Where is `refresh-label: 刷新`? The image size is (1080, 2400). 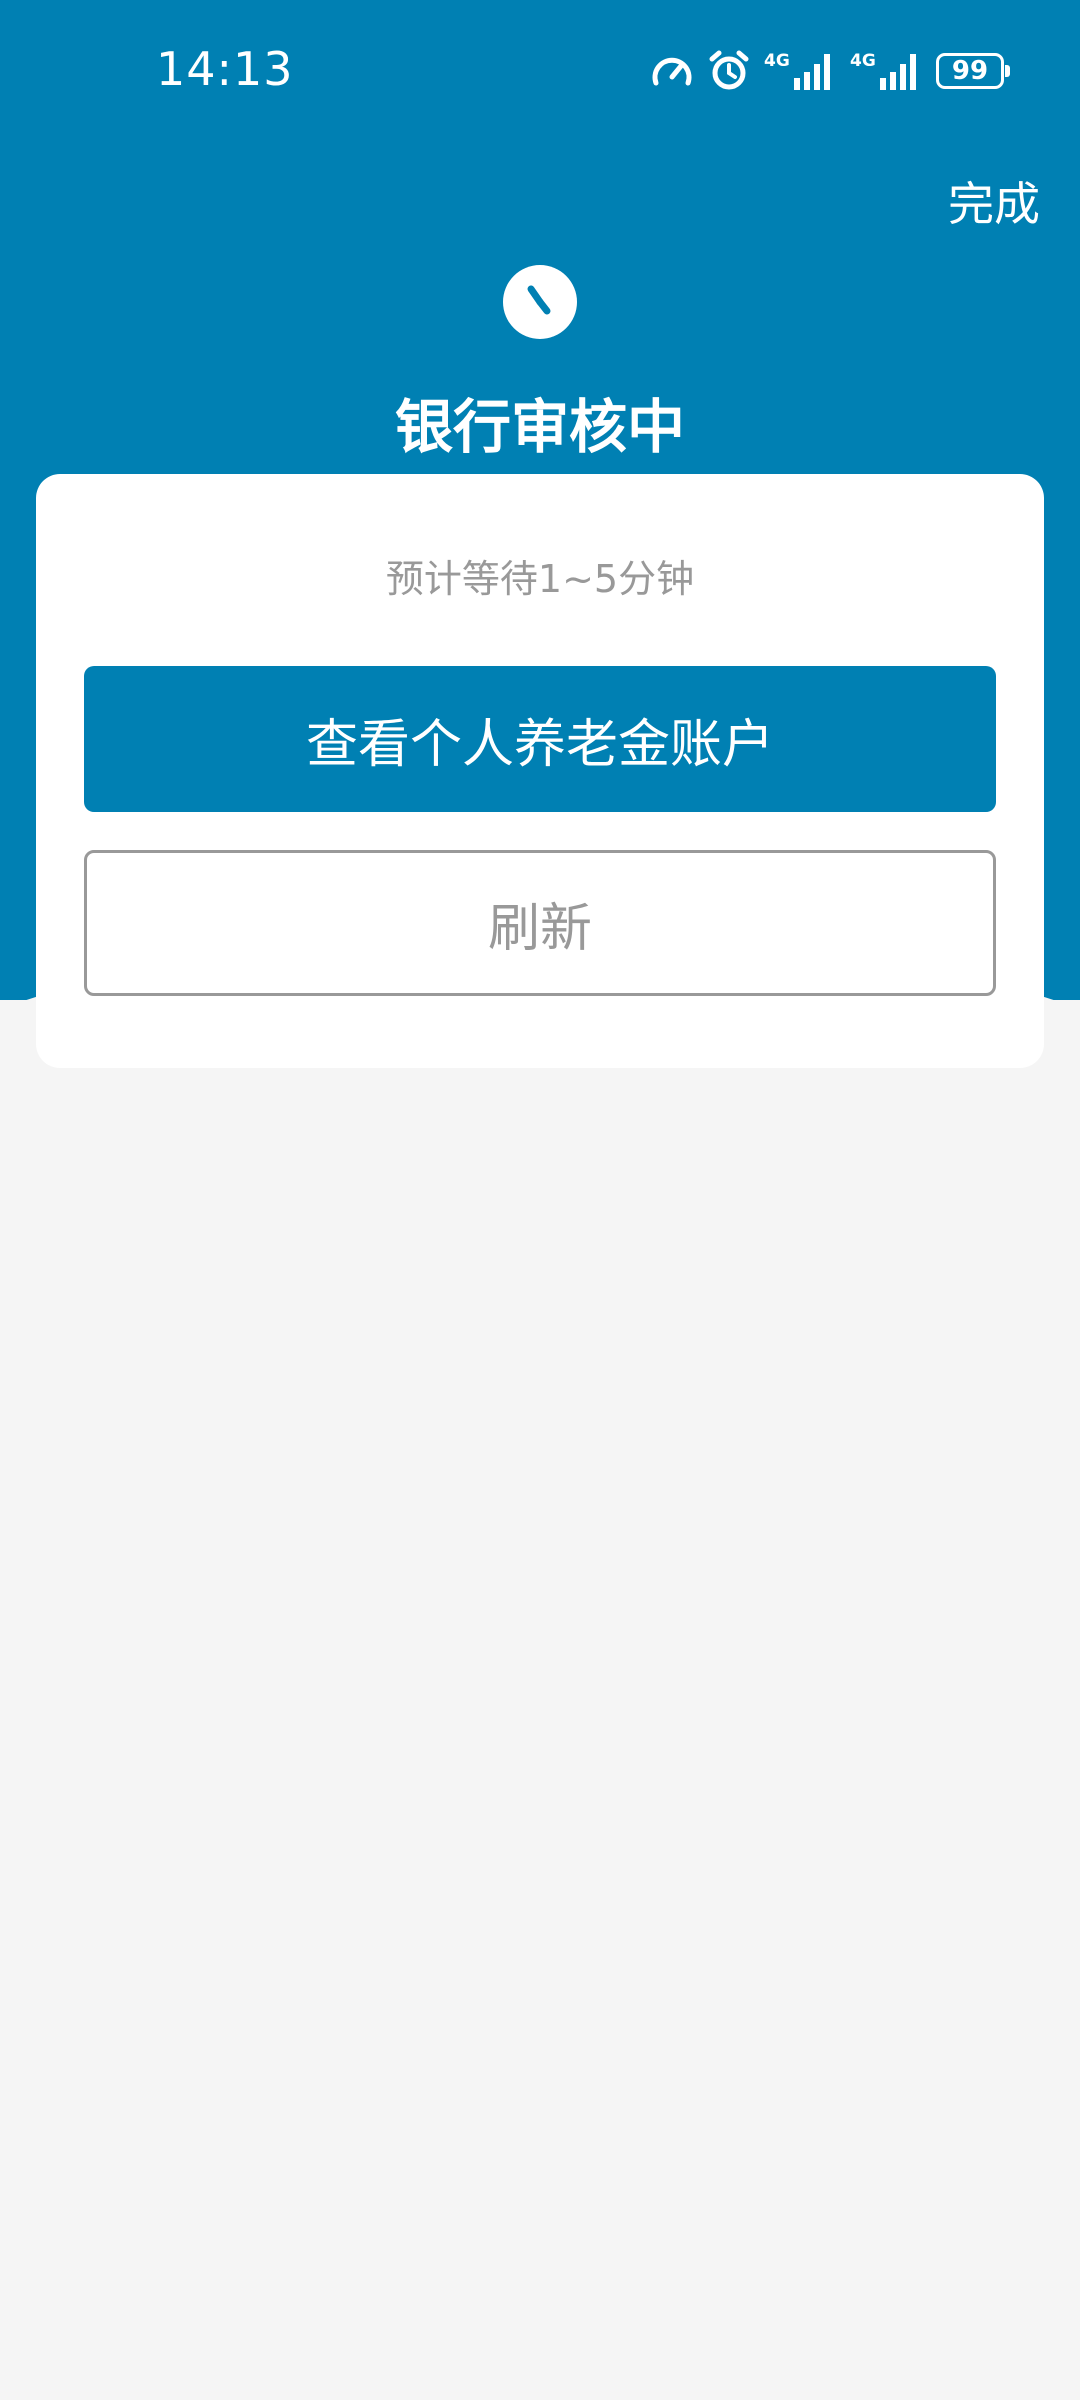
refresh-label: 刷新 is located at coordinates (539, 928).